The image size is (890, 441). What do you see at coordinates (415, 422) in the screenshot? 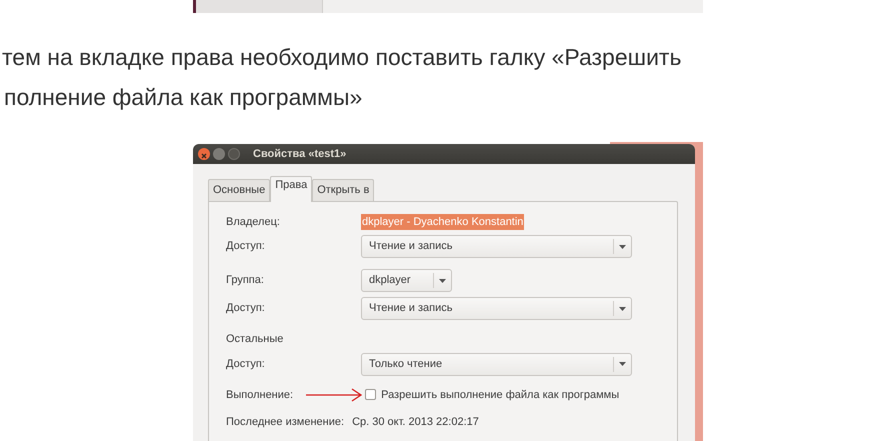
I see `field-value: Ср. 30 окт. 2013 22:02:17` at bounding box center [415, 422].